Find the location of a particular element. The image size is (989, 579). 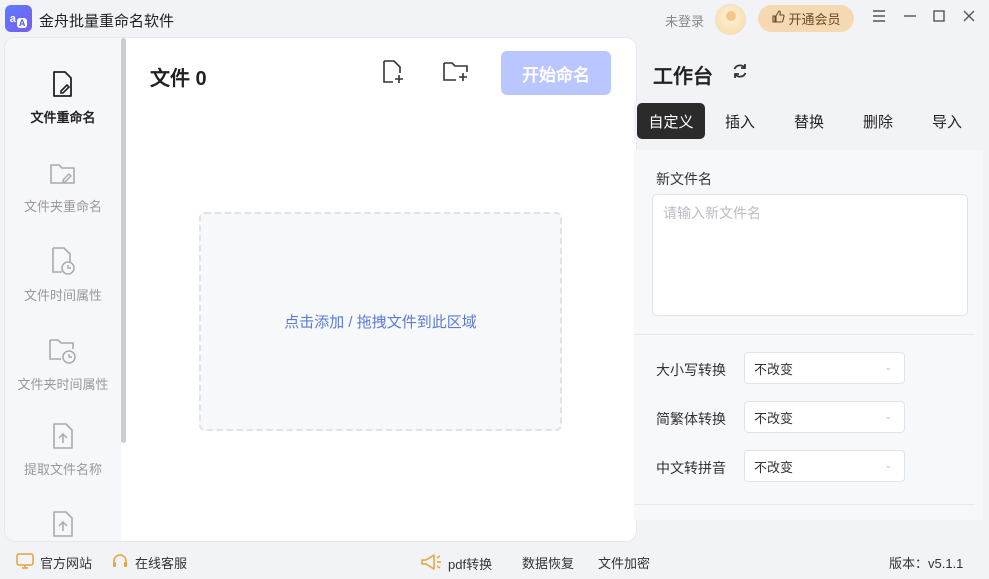

version-label: 版本：v5.1.1 is located at coordinates (926, 562).